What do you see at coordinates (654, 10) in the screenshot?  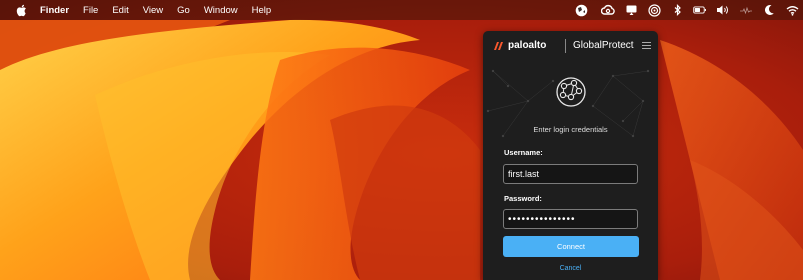 I see `airdrop-icon` at bounding box center [654, 10].